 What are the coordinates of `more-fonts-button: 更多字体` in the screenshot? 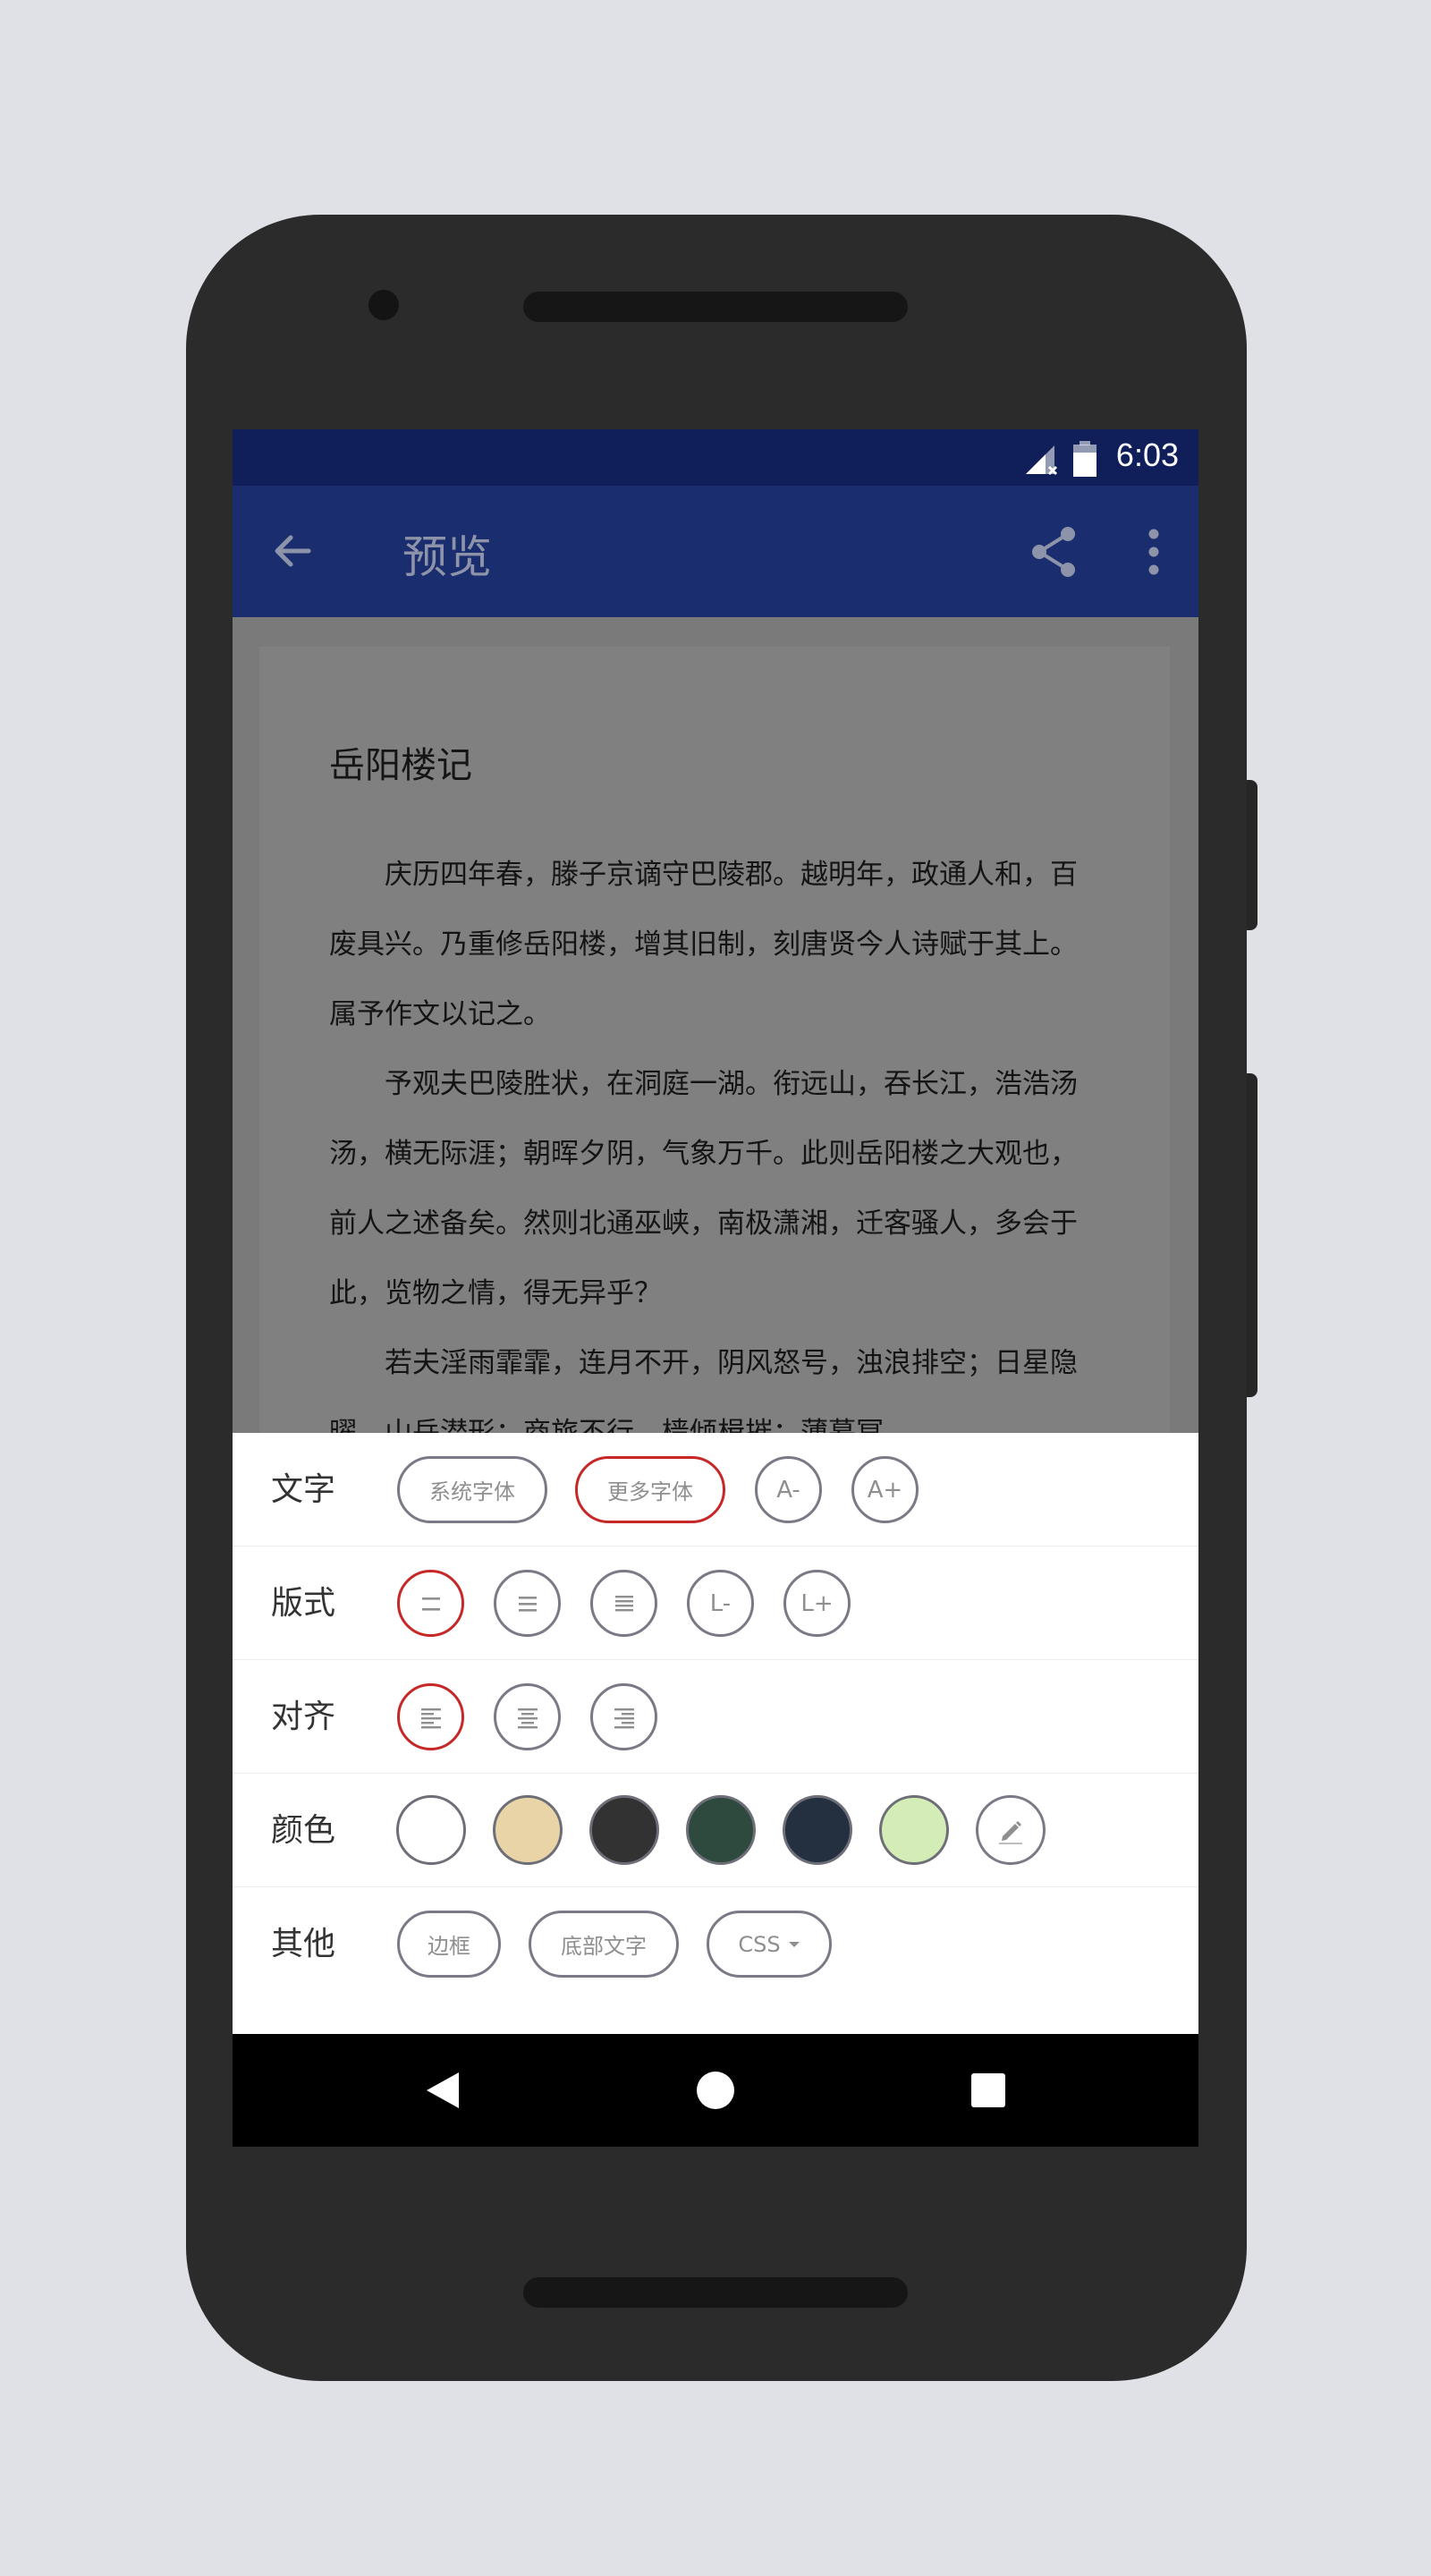 It's located at (650, 1489).